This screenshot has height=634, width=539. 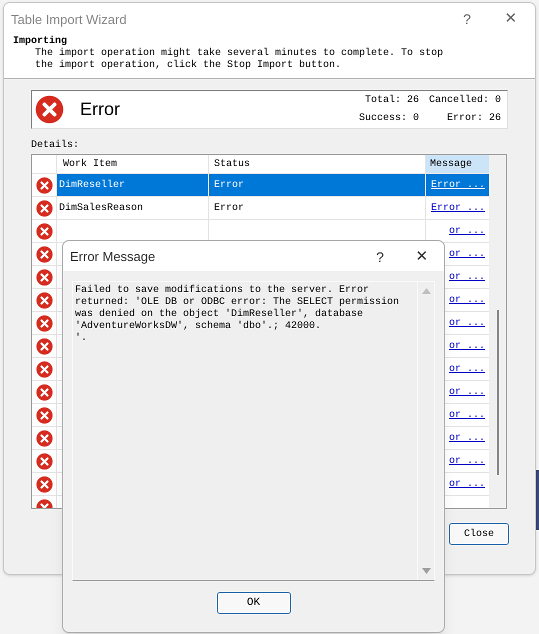 I want to click on success-count: Success: 0, so click(x=388, y=119).